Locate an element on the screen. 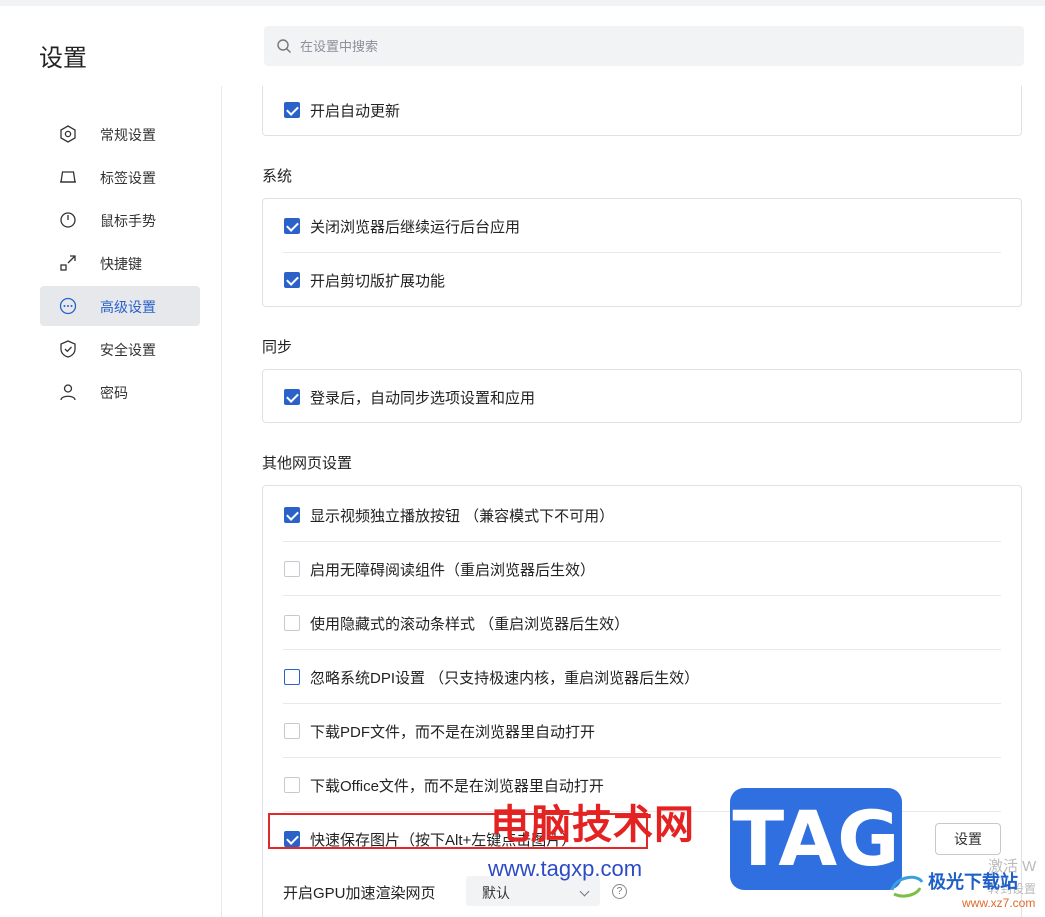 The width and height of the screenshot is (1045, 917). section-title-other: 其他网页设置 is located at coordinates (307, 463).